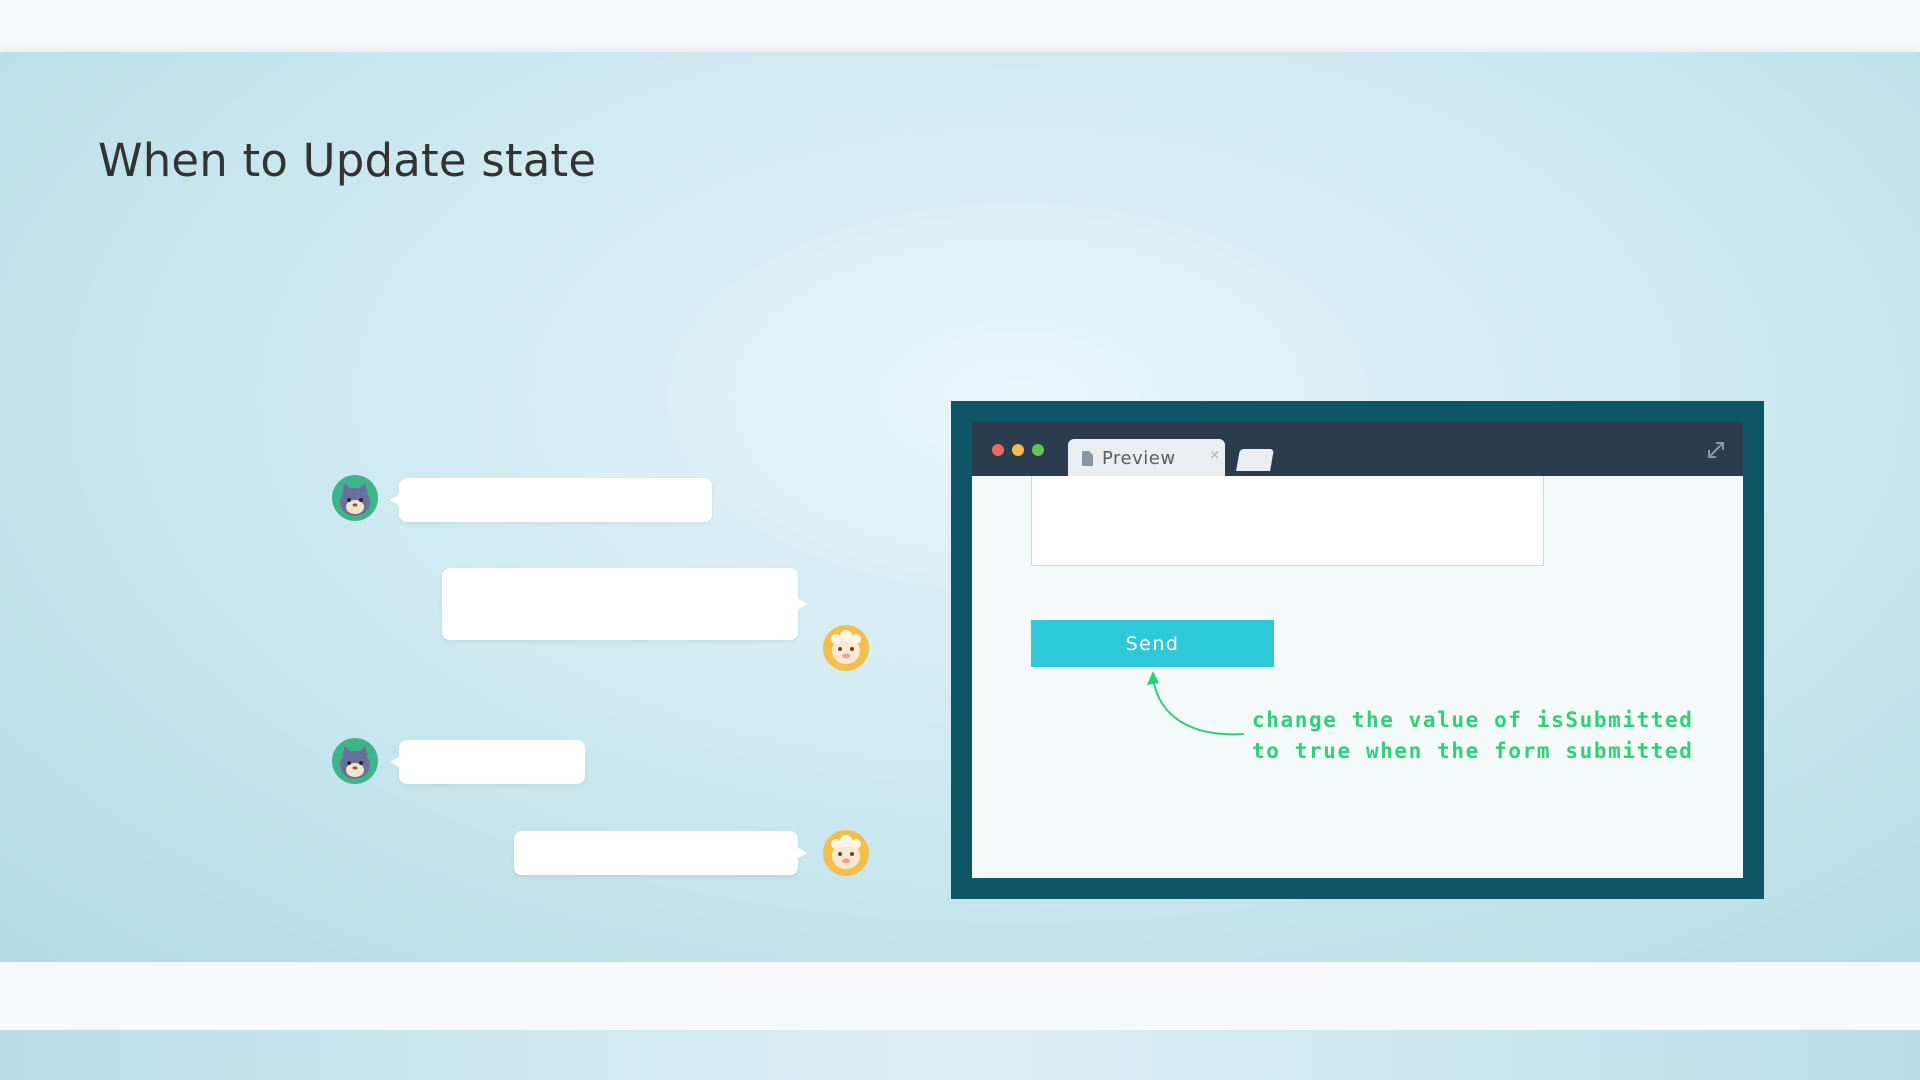 The width and height of the screenshot is (1920, 1080). I want to click on next-slide-preview, so click(960, 1055).